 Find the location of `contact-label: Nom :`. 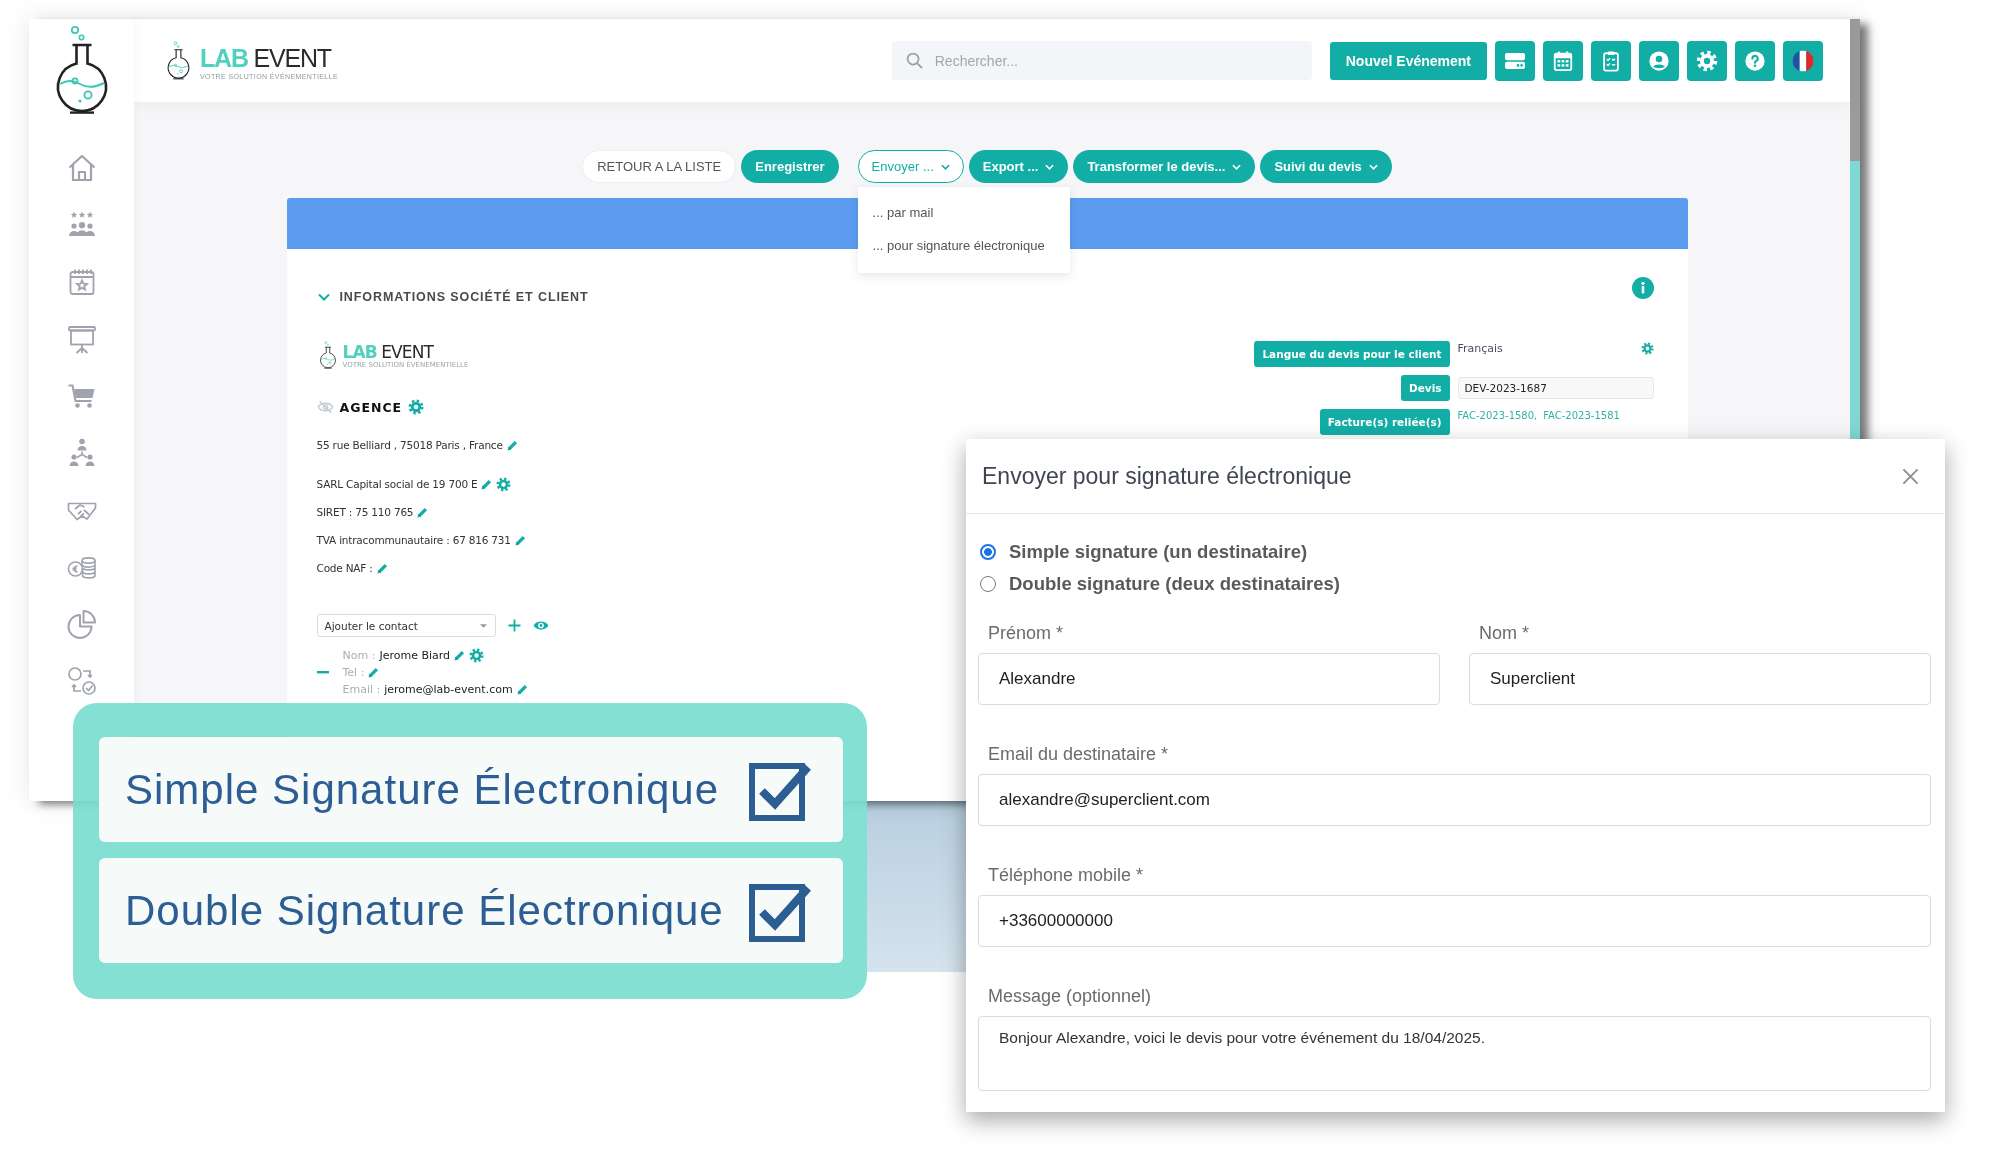

contact-label: Nom : is located at coordinates (359, 655).